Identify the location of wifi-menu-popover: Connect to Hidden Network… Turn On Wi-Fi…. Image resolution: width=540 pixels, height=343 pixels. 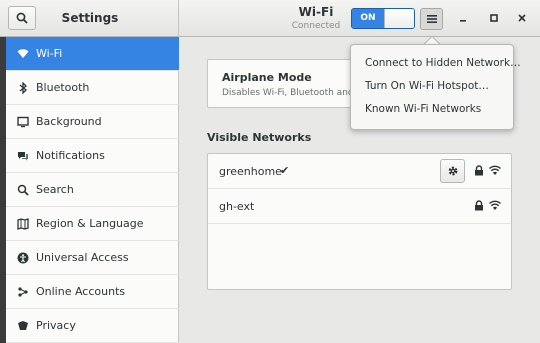
(435, 87).